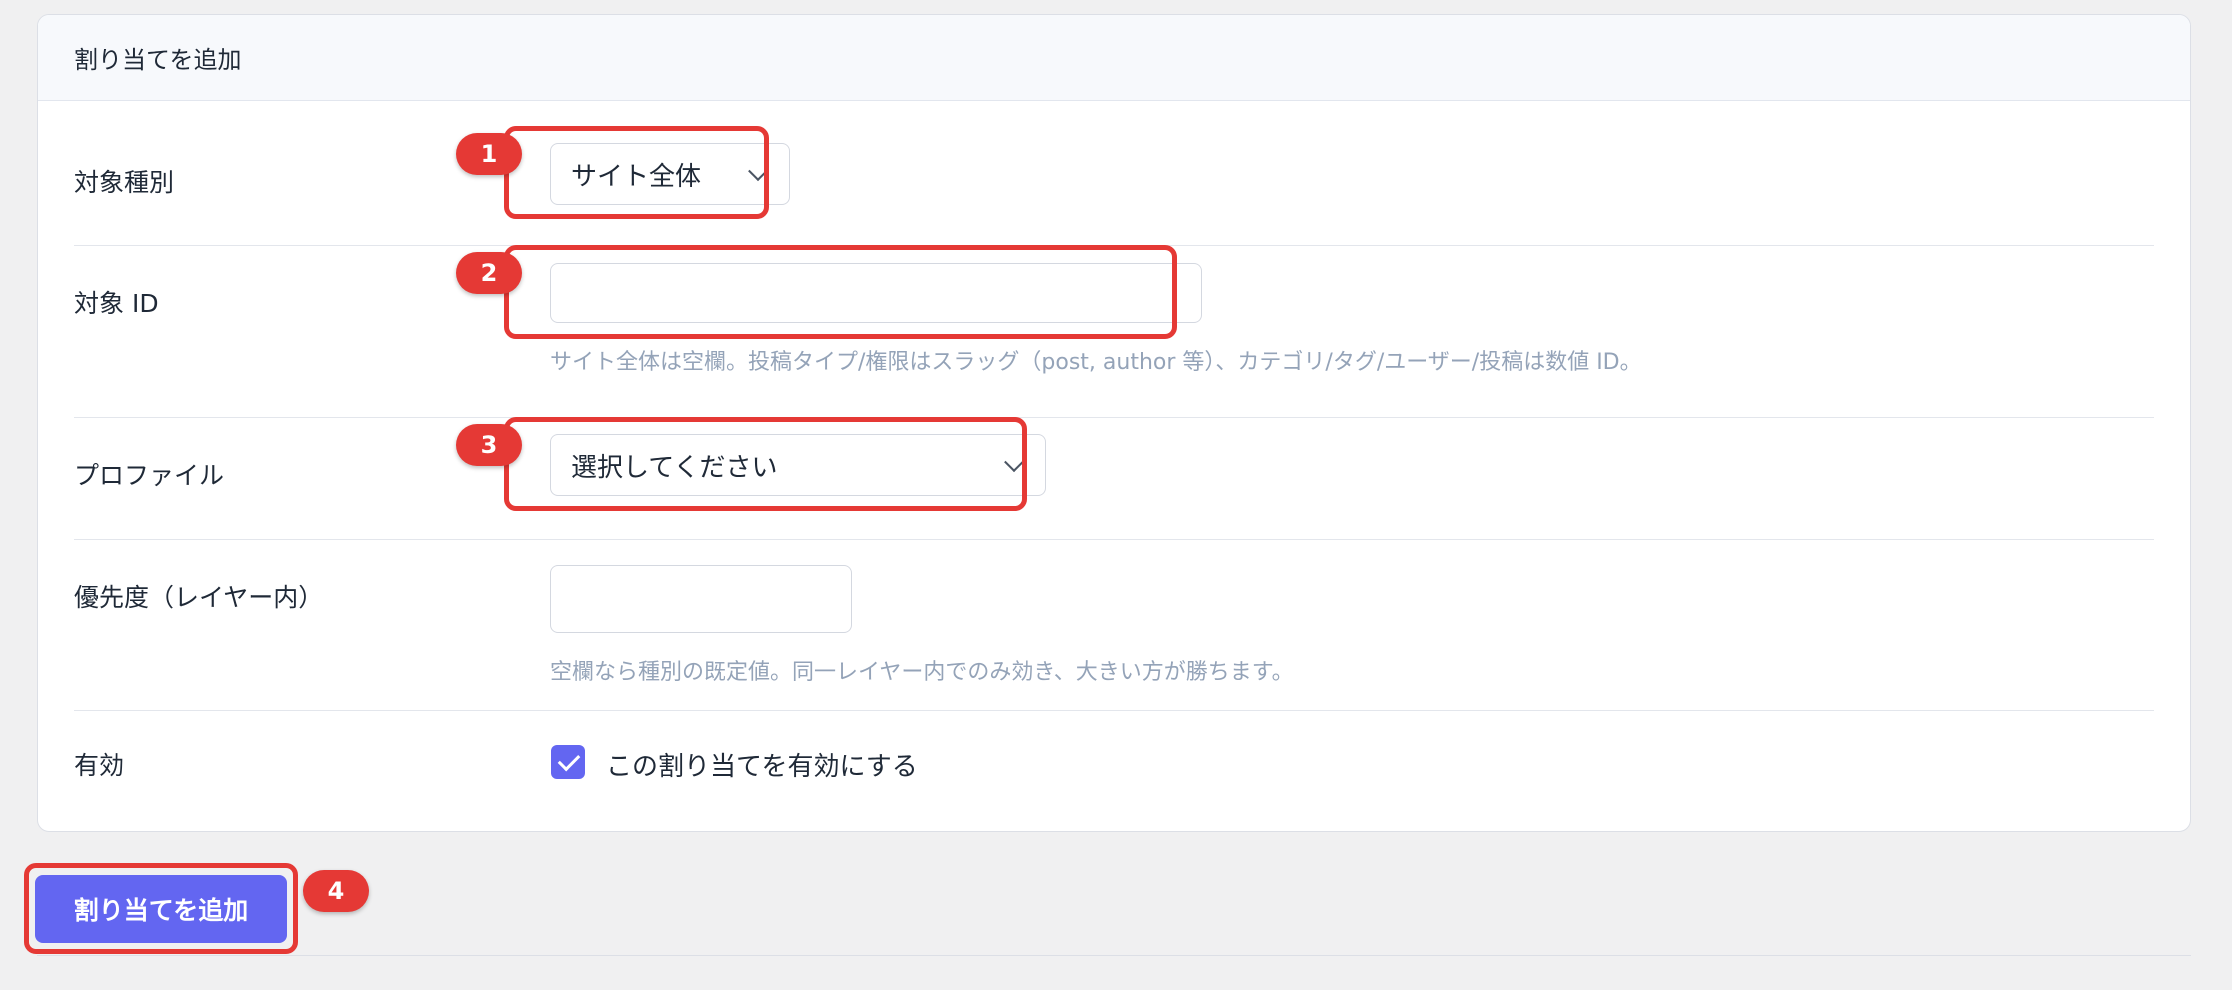 This screenshot has height=990, width=2232. I want to click on step-badge-4: 4, so click(336, 891).